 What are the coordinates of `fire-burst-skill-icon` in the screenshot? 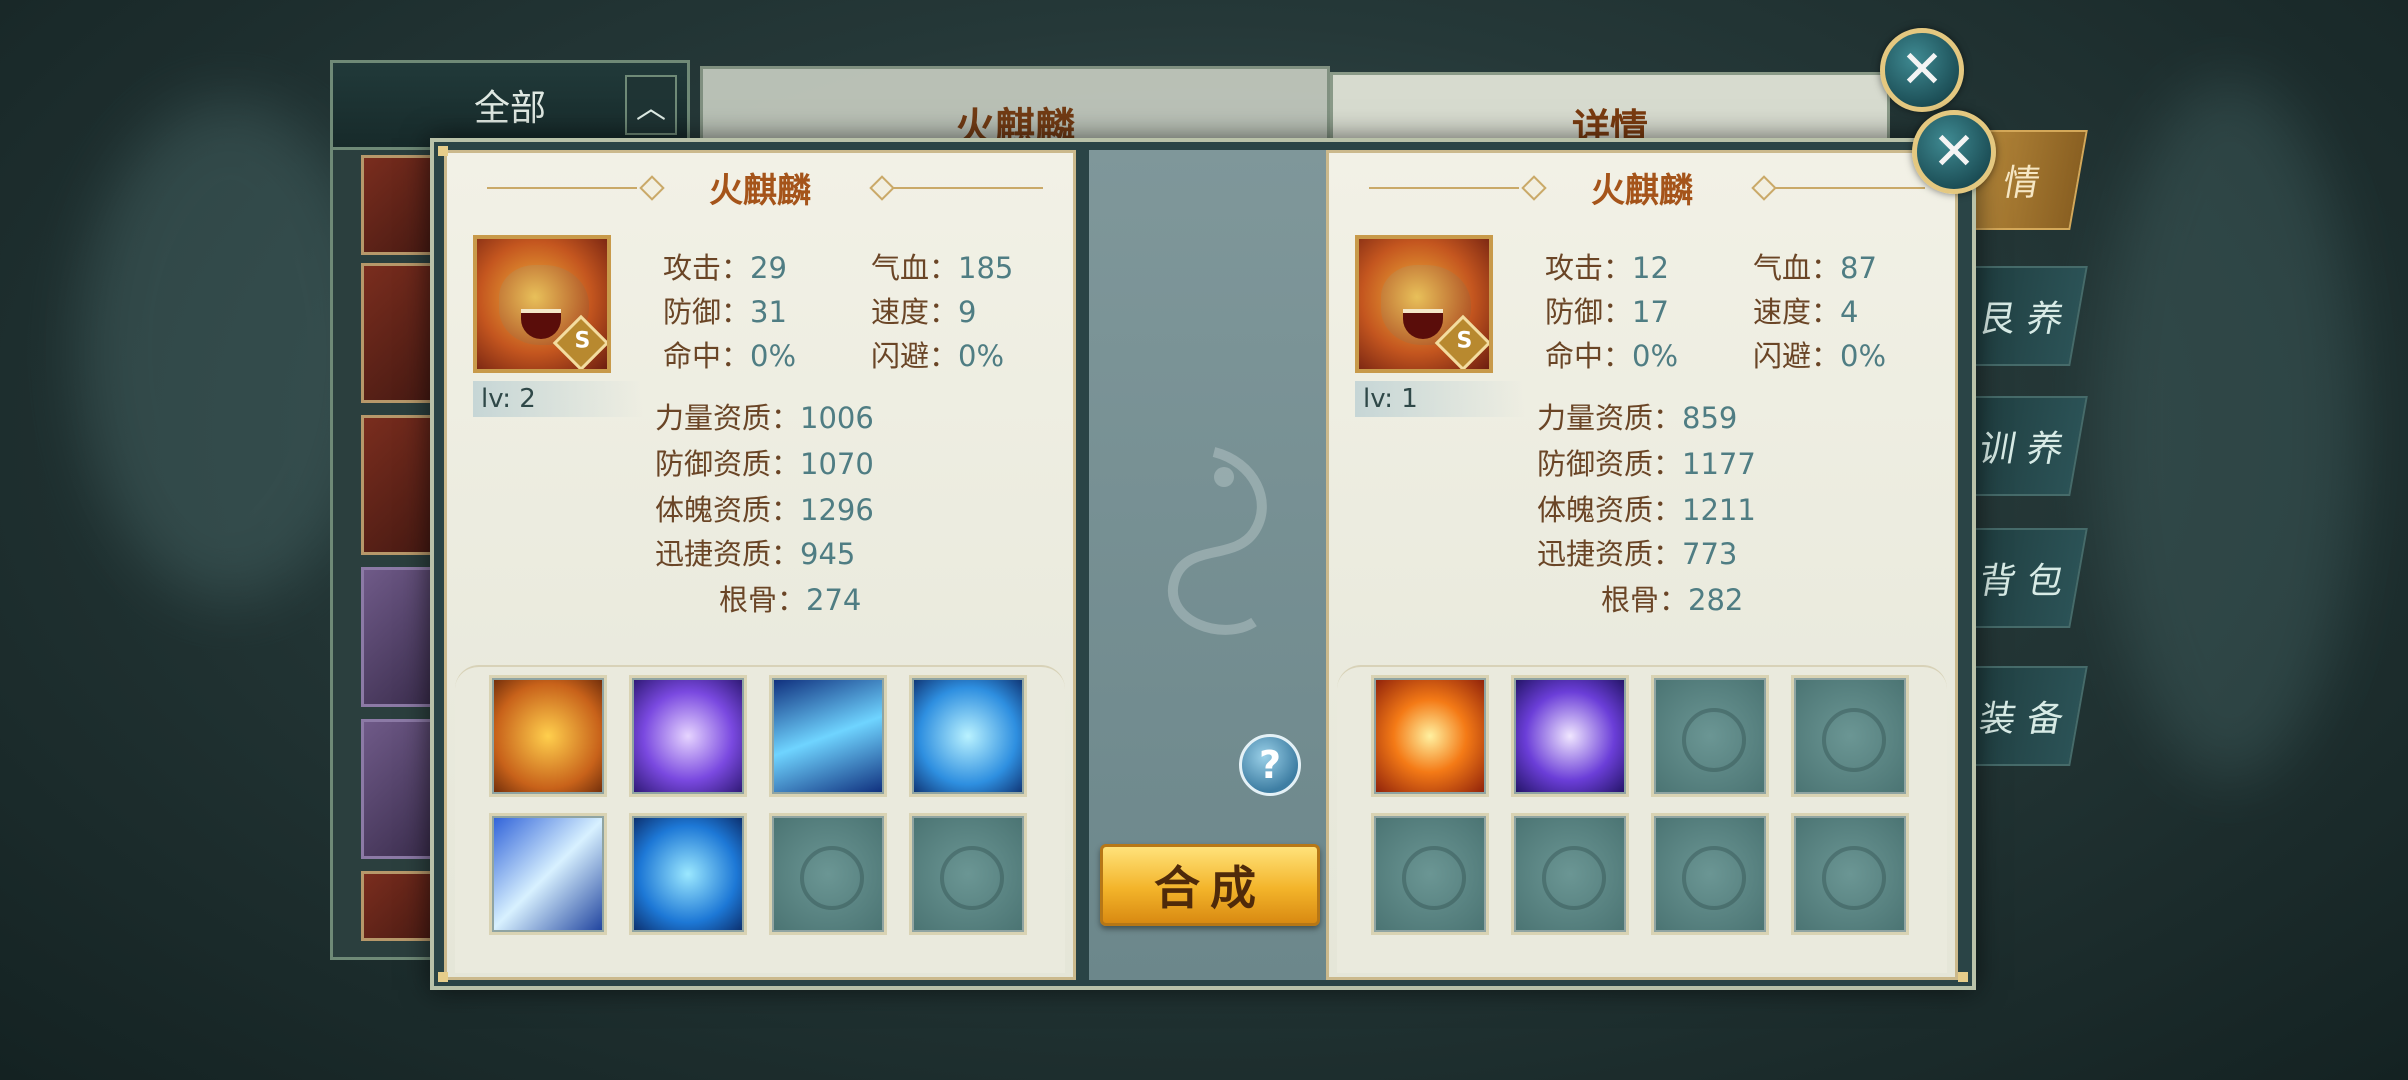 It's located at (1430, 736).